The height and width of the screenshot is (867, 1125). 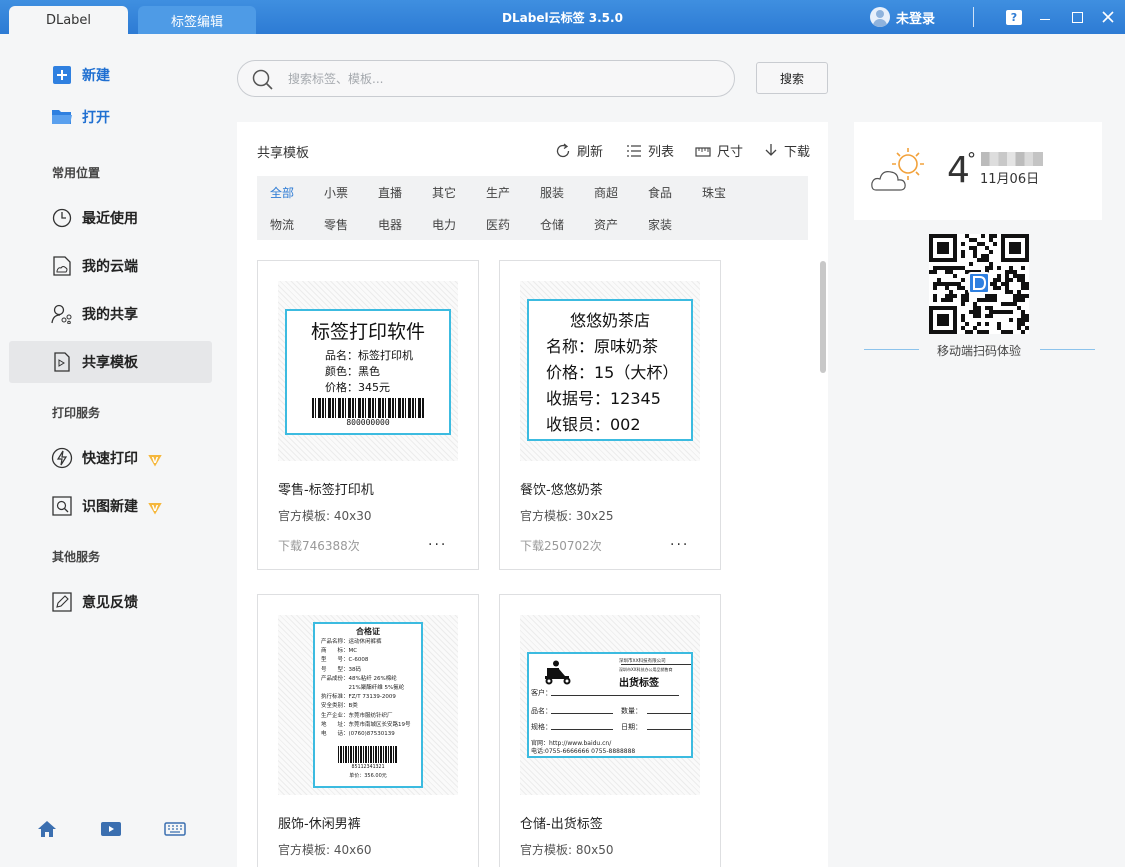 What do you see at coordinates (703, 151) in the screenshot?
I see `ruler-icon` at bounding box center [703, 151].